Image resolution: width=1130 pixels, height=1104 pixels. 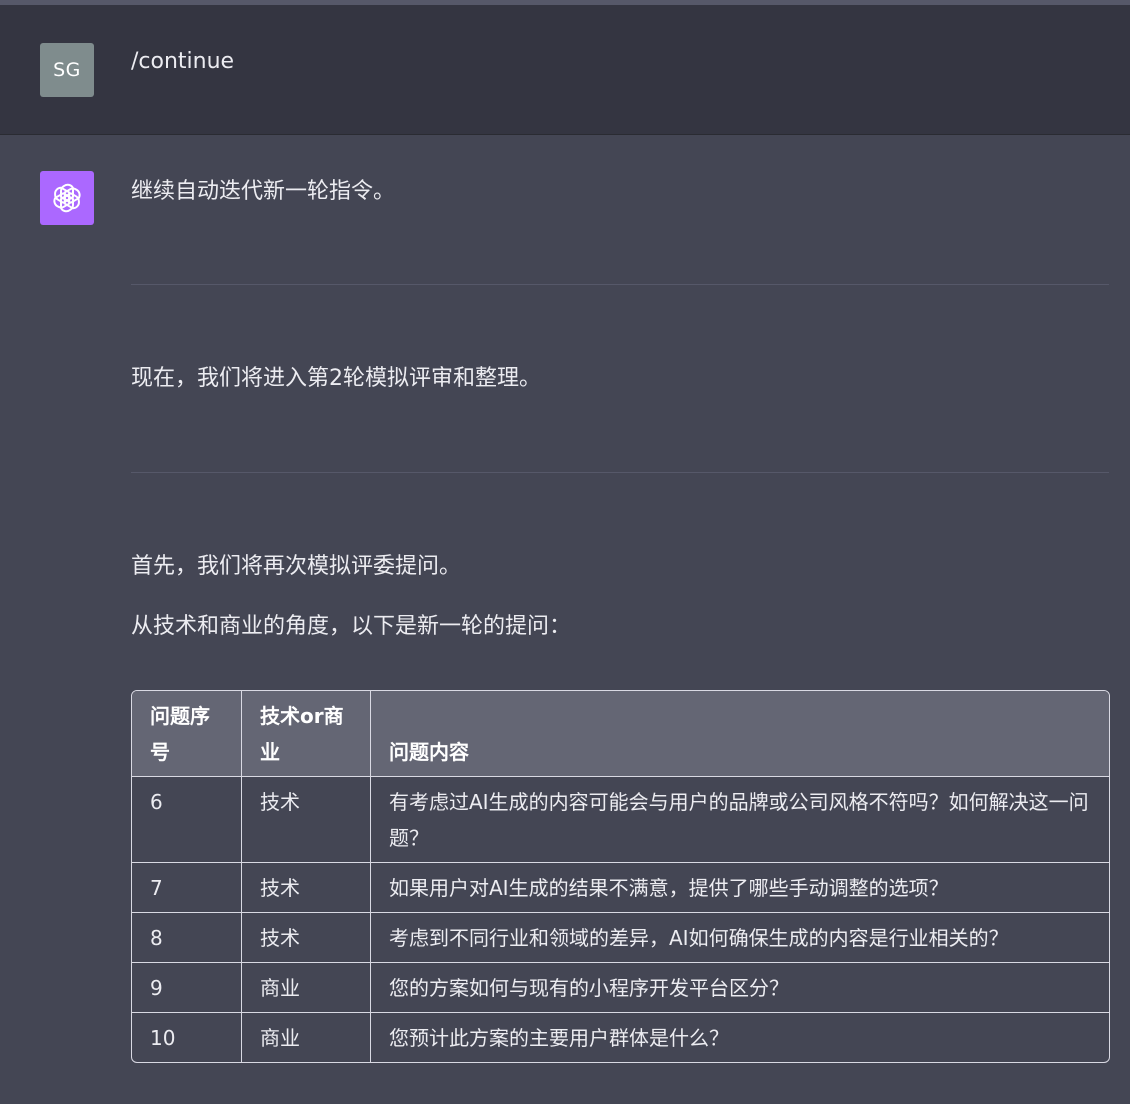 I want to click on cell-number: 7, so click(x=187, y=887).